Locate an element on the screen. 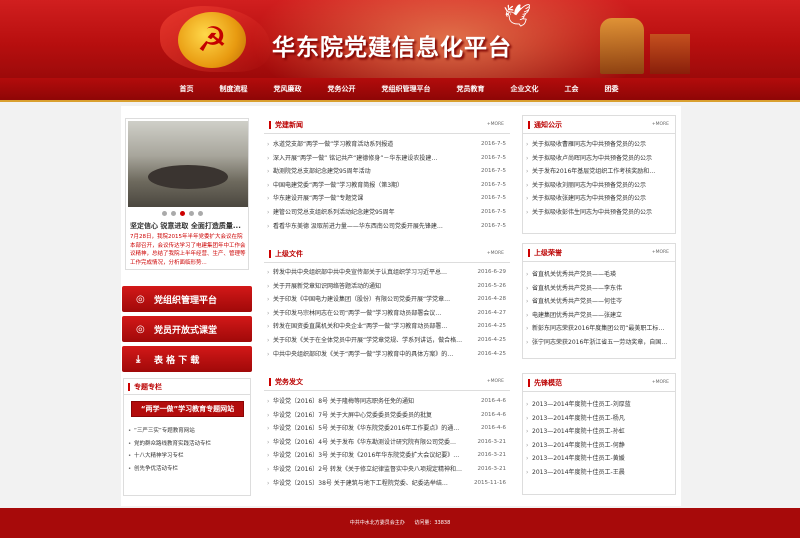 The image size is (800, 538). site-footer: 中共中水北方委员会主办 访问量：33838 is located at coordinates (400, 523).